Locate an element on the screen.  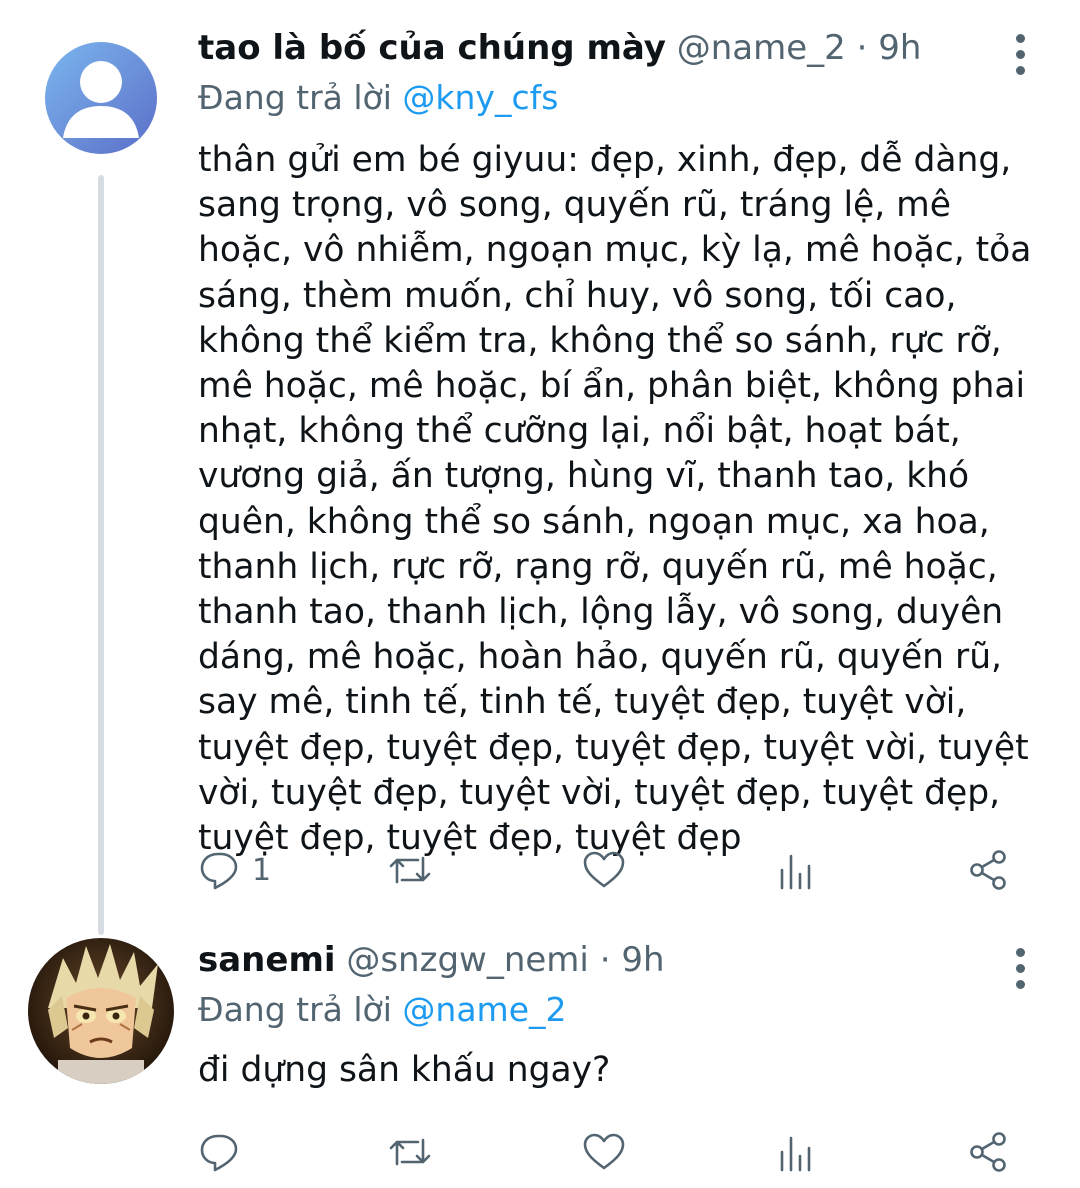
tweet-header: tao là bố của chúng mày @name_2 · 9h is located at coordinates (559, 48).